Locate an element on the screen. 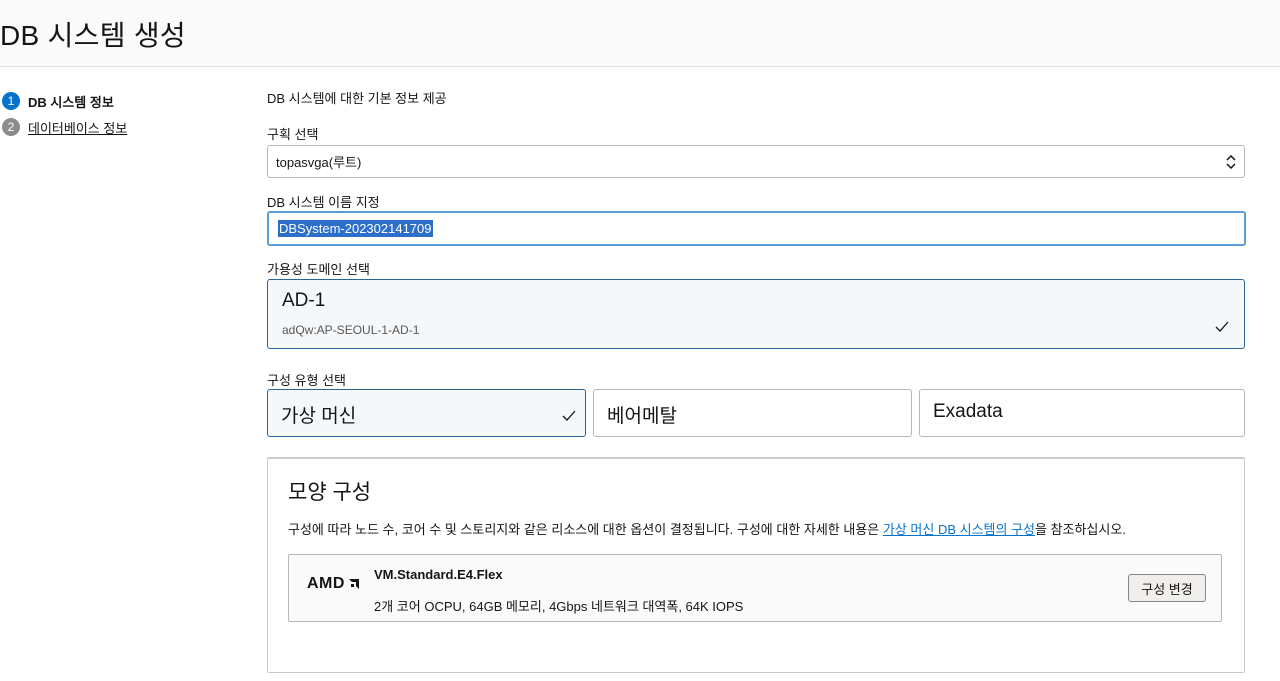 The height and width of the screenshot is (681, 1280). config-option-exadata: Exadata is located at coordinates (1082, 413).